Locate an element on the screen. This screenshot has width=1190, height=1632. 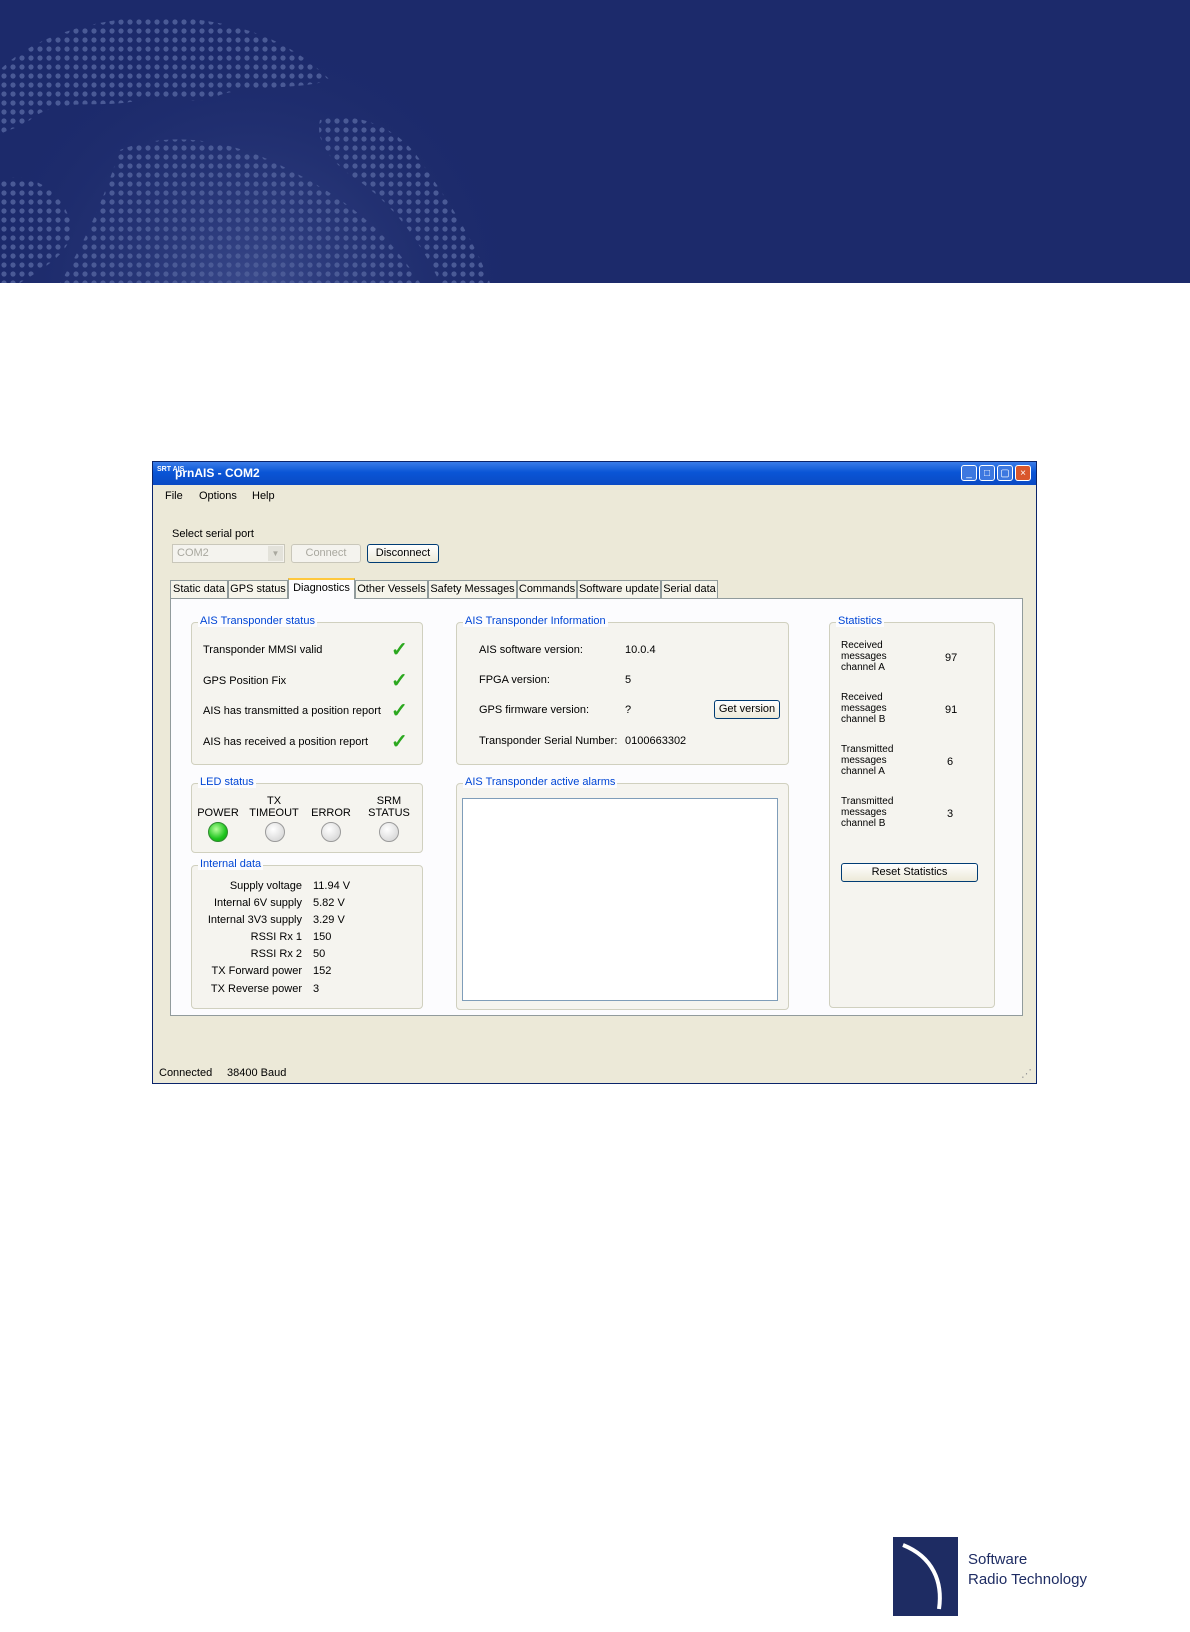
baud-rate: 38400 Baud is located at coordinates (257, 1073).